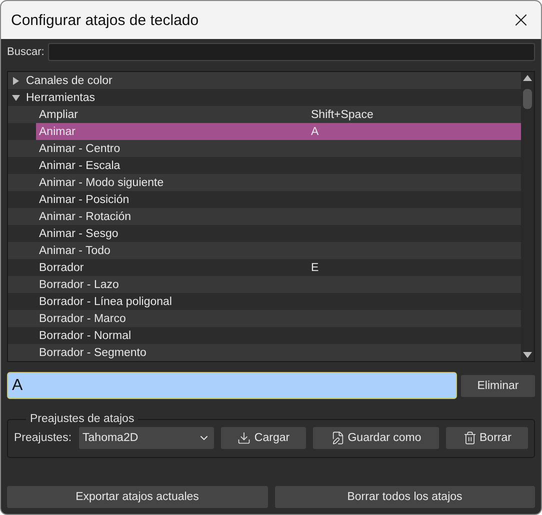 Image resolution: width=542 pixels, height=515 pixels. Describe the element at coordinates (404, 497) in the screenshot. I see `clear-all-button: Borrar todos los atajos` at that location.